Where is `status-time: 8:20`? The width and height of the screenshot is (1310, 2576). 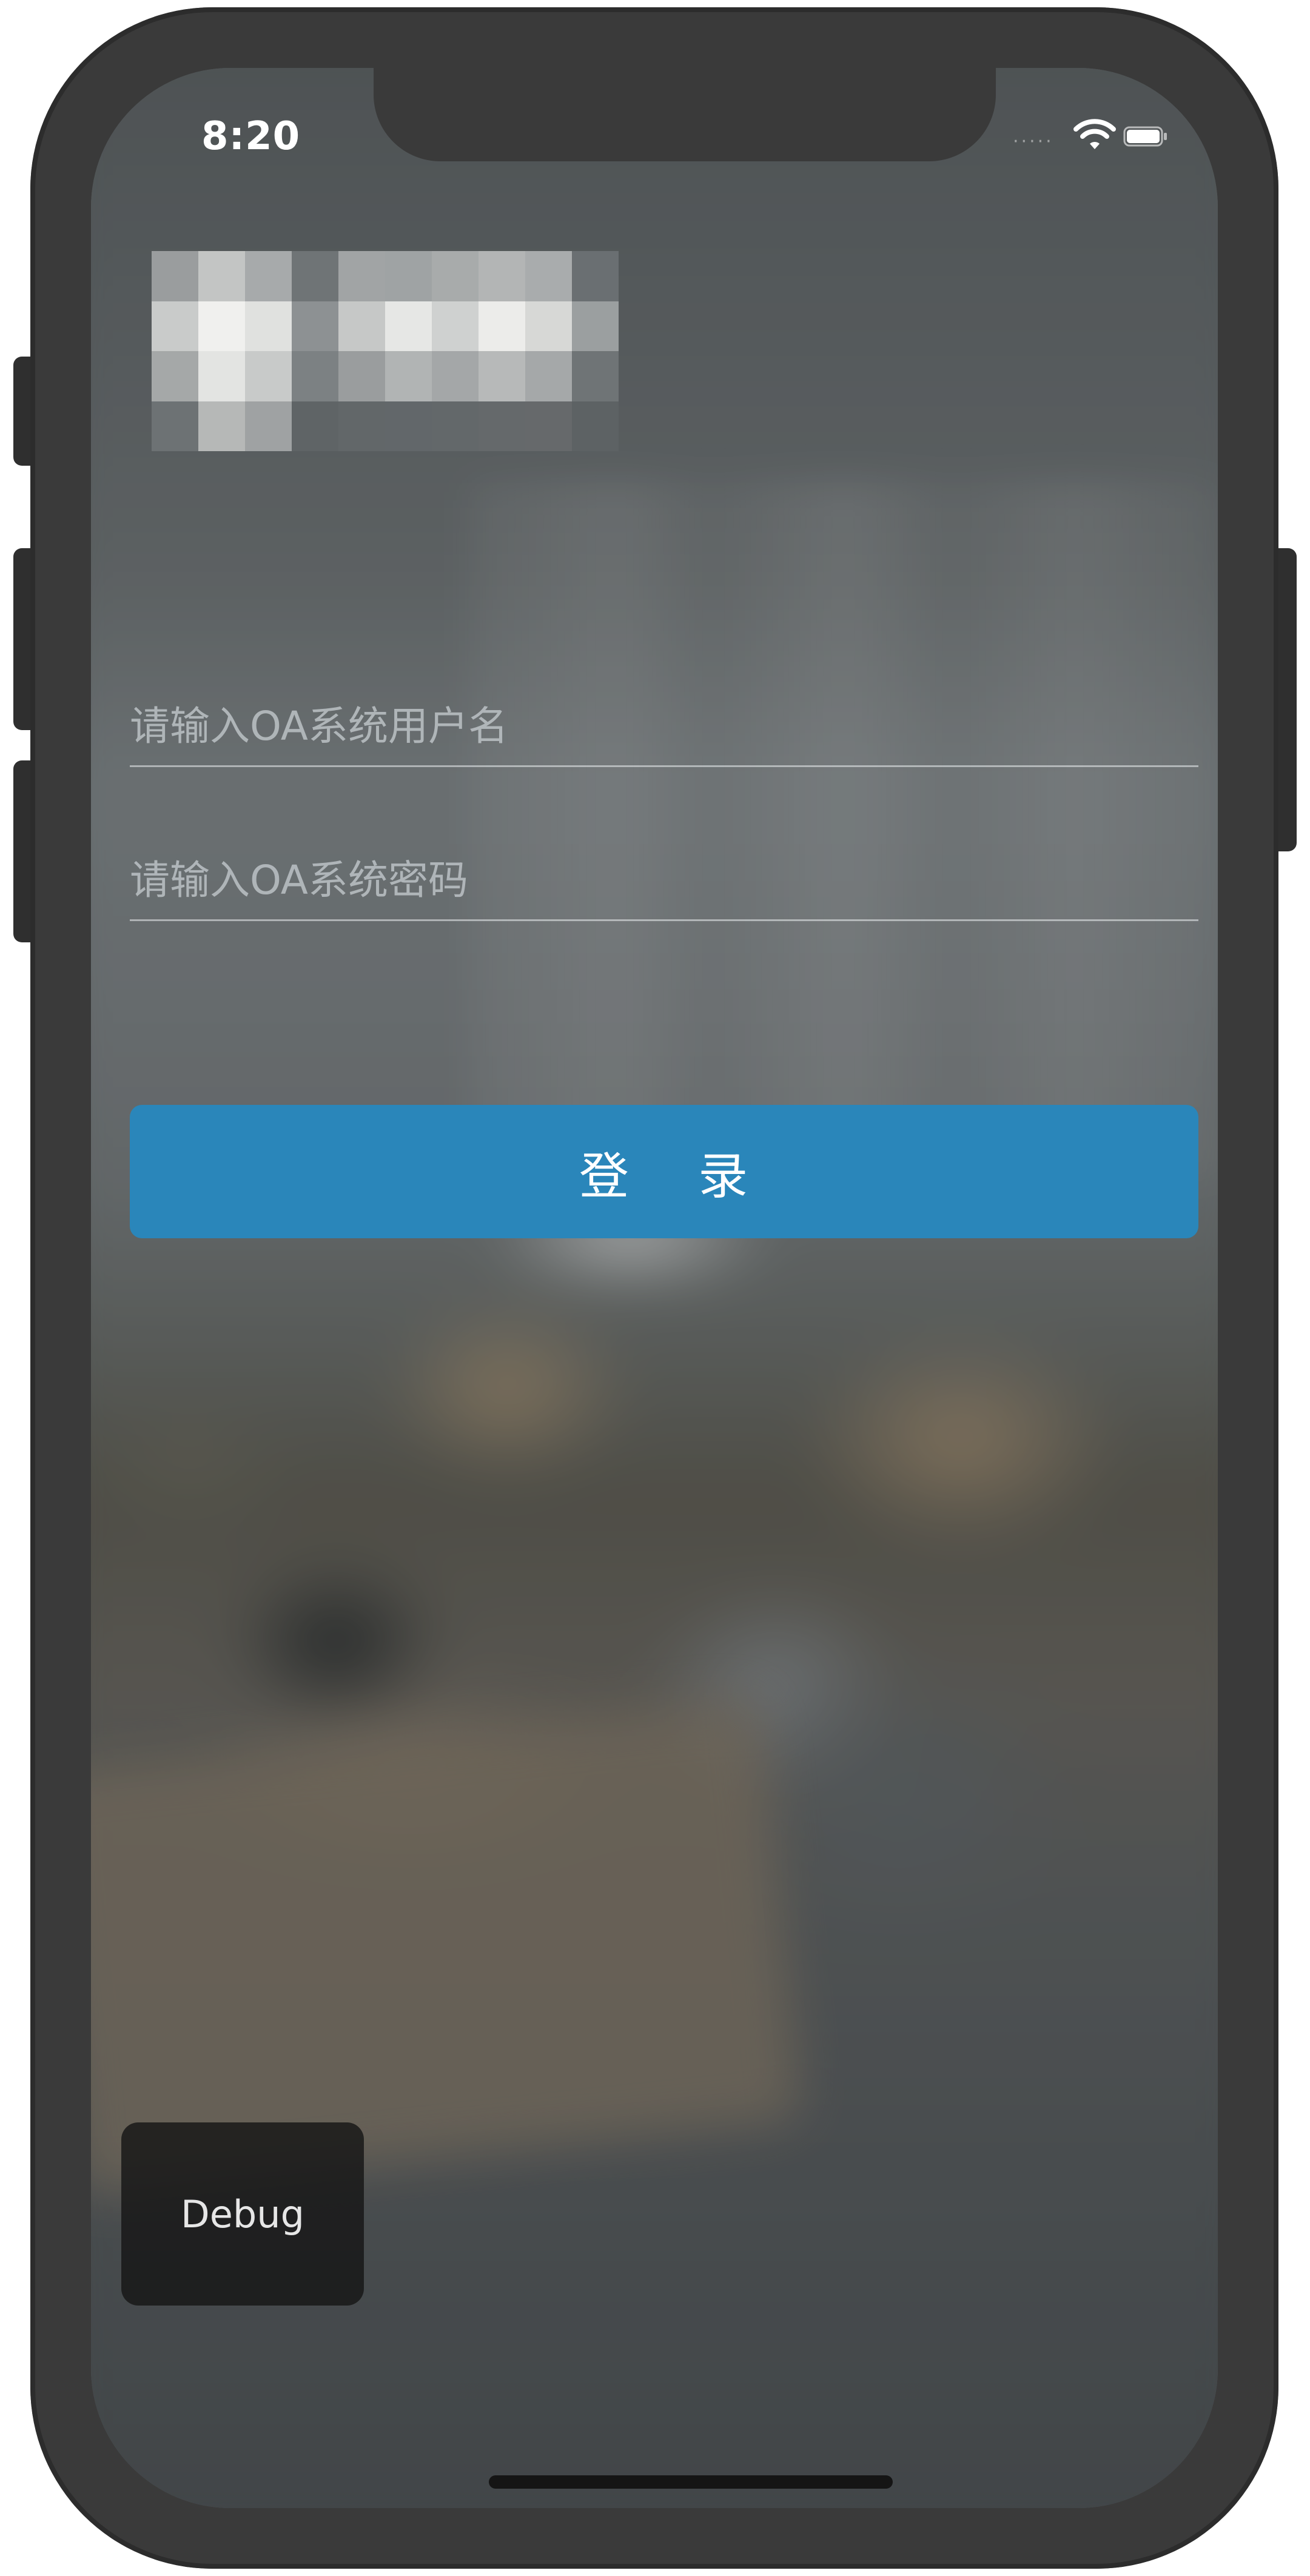
status-time: 8:20 is located at coordinates (251, 136).